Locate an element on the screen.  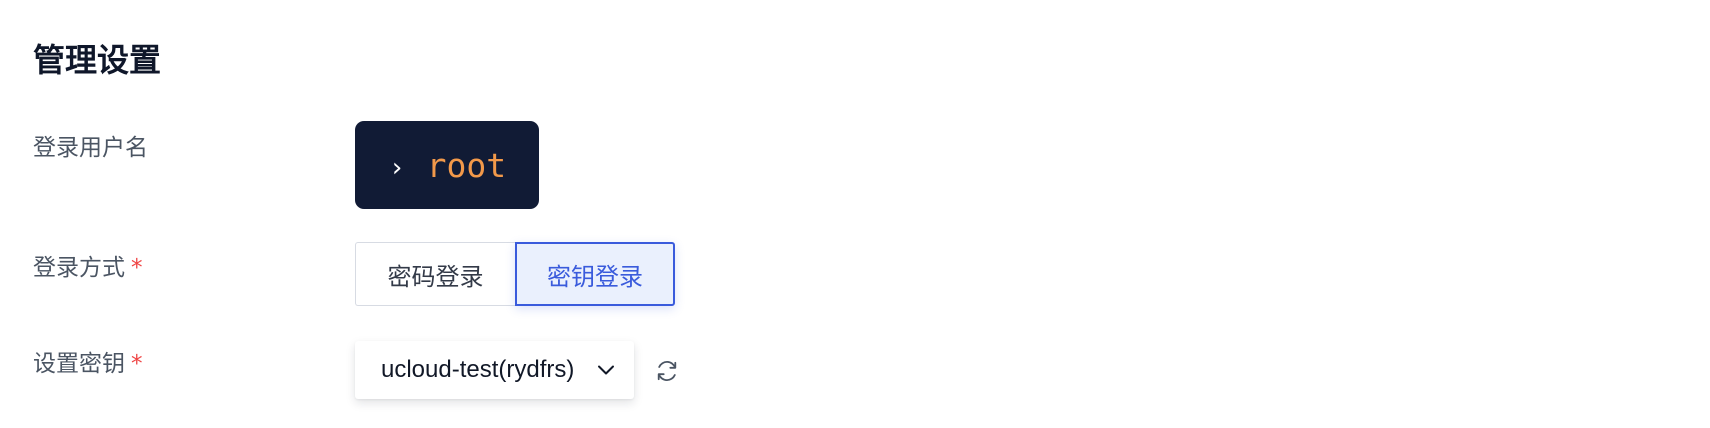
login-method-label-text: 登录方式 is located at coordinates (79, 268).